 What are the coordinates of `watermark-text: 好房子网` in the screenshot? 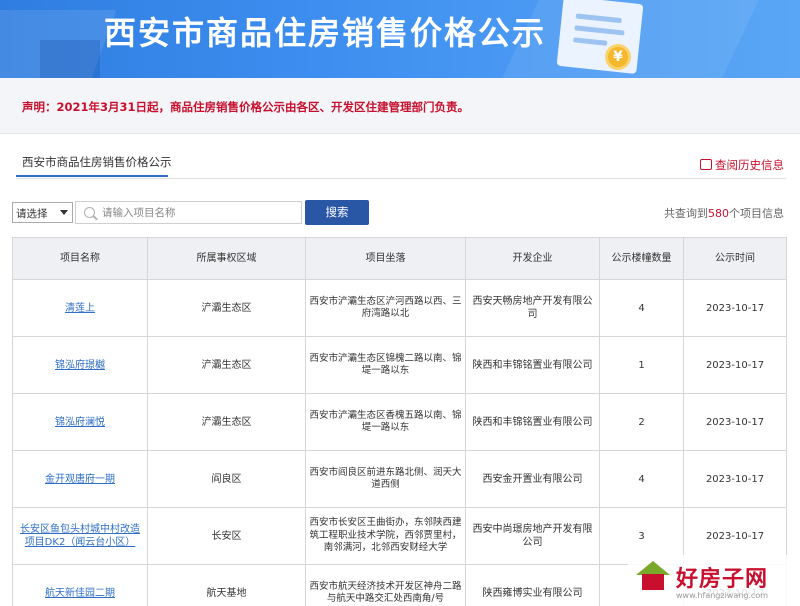 It's located at (722, 579).